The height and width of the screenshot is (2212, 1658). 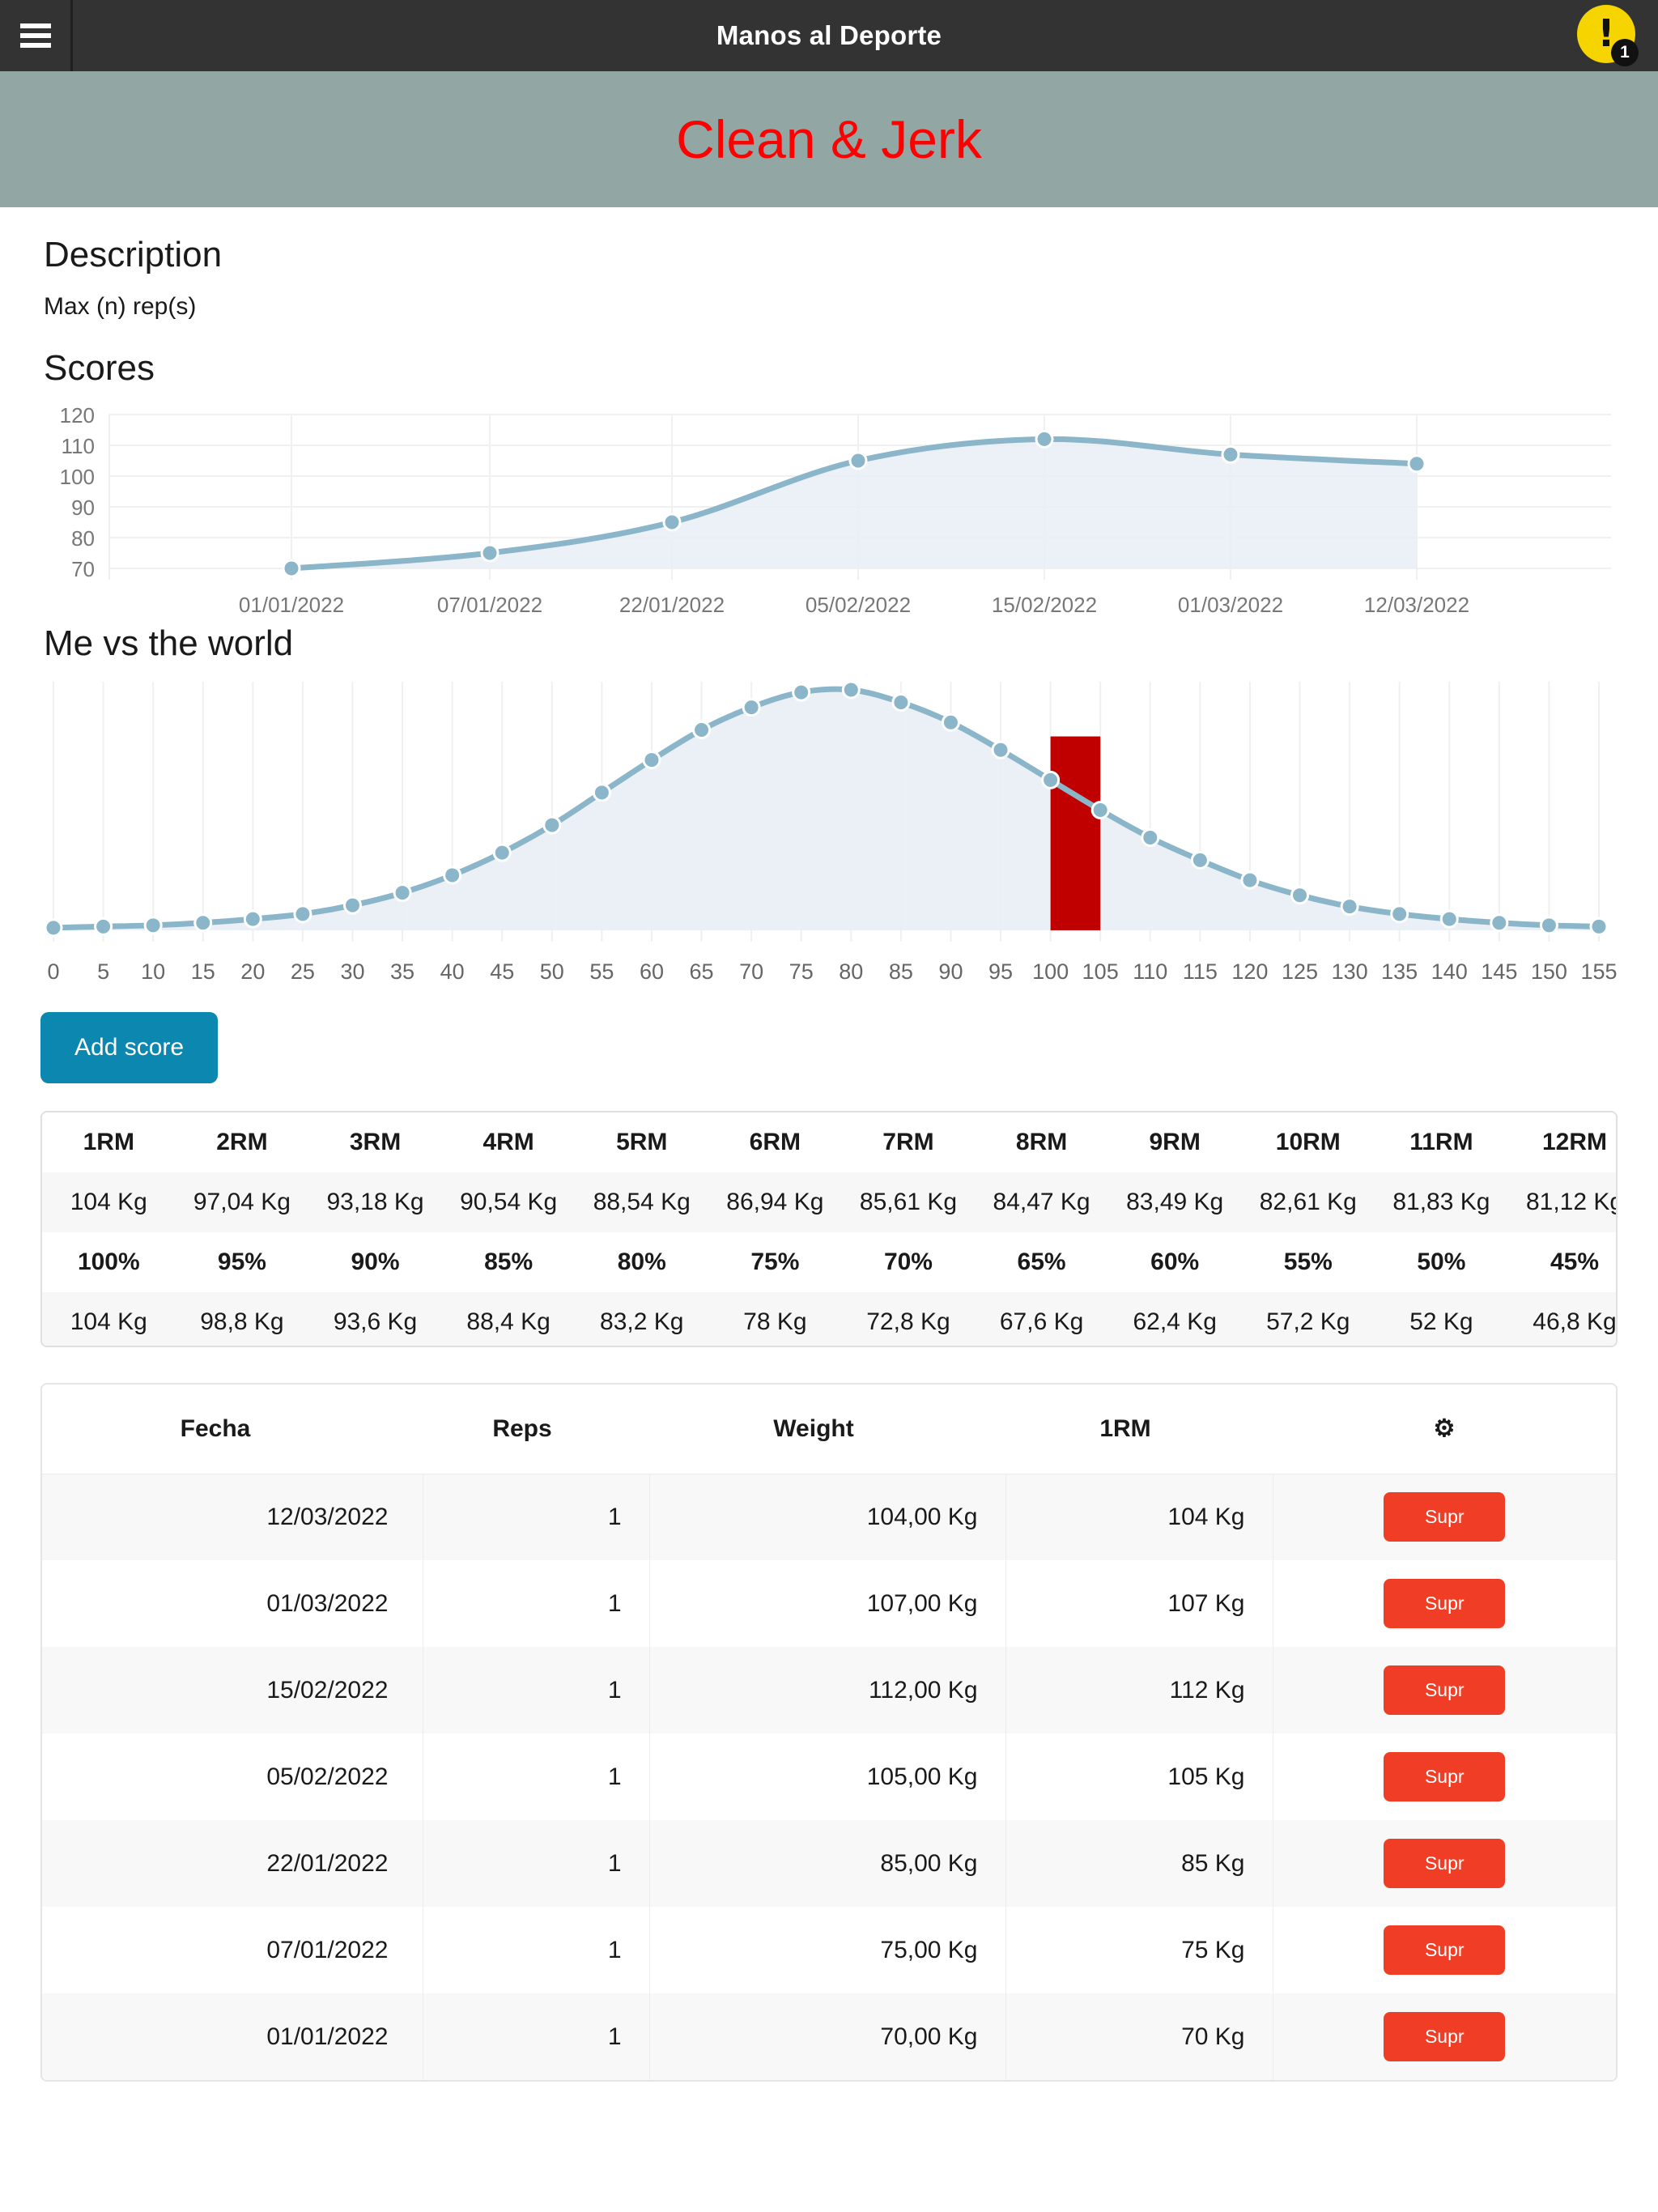 What do you see at coordinates (242, 1319) in the screenshot?
I see `rm-percent-weight-cell: 98,8 Kg` at bounding box center [242, 1319].